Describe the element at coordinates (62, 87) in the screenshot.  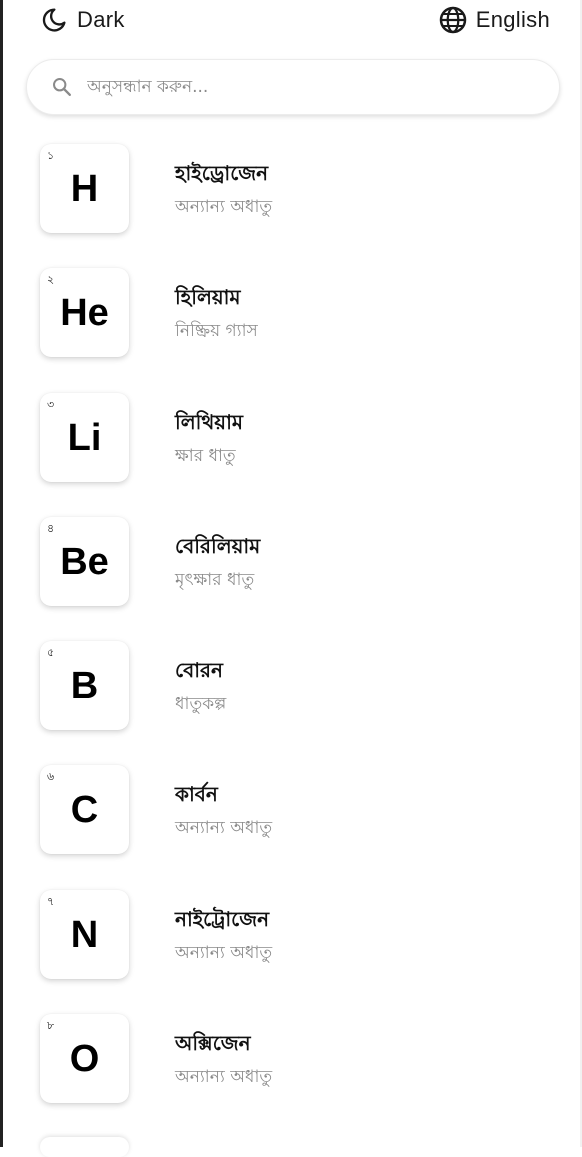
I see `search-icon` at that location.